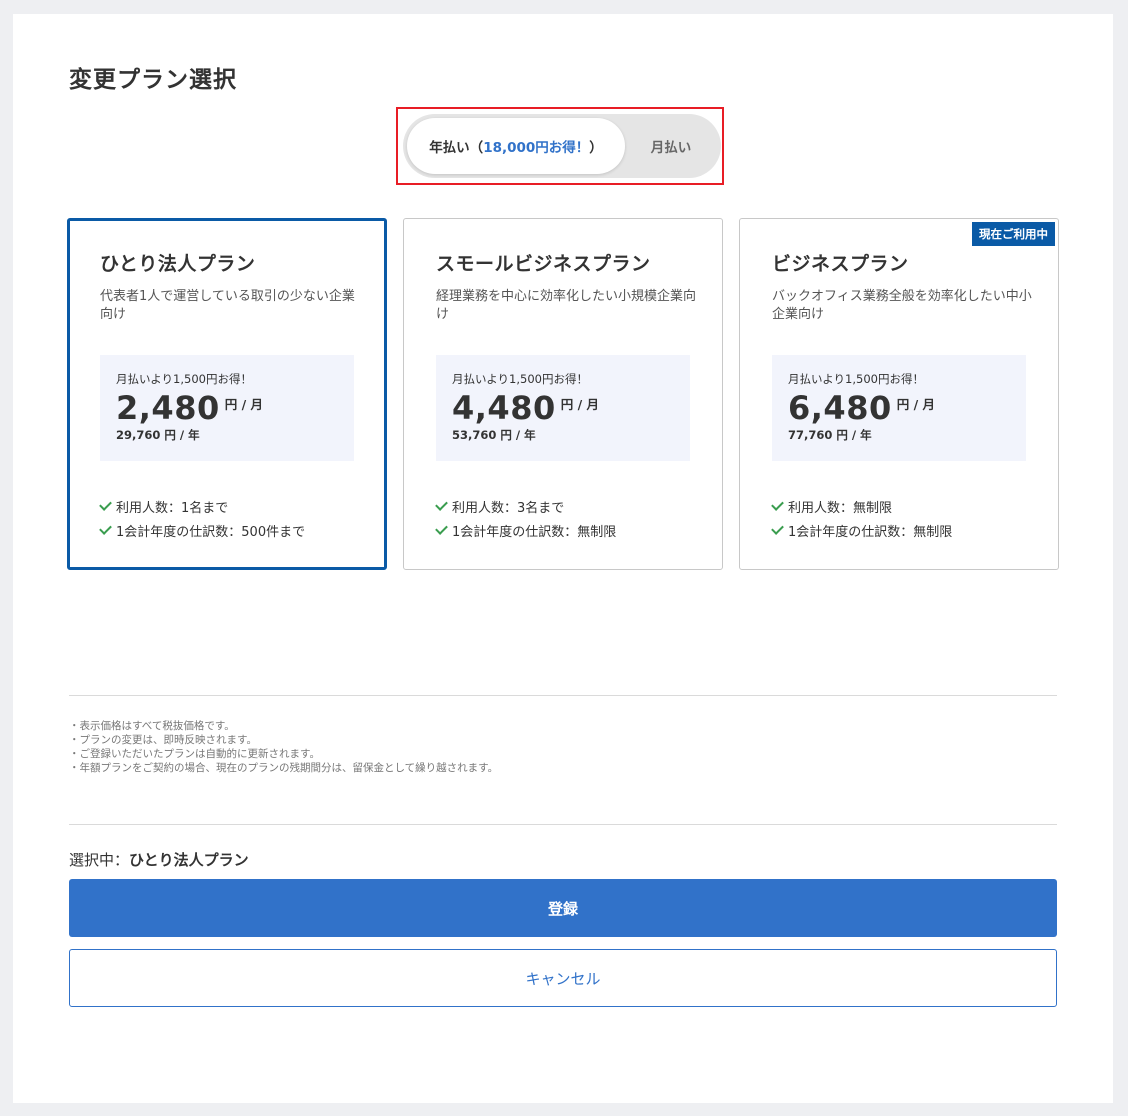 This screenshot has height=1116, width=1128. Describe the element at coordinates (241, 506) in the screenshot. I see `feature-item: 利用人数：1名まで` at that location.